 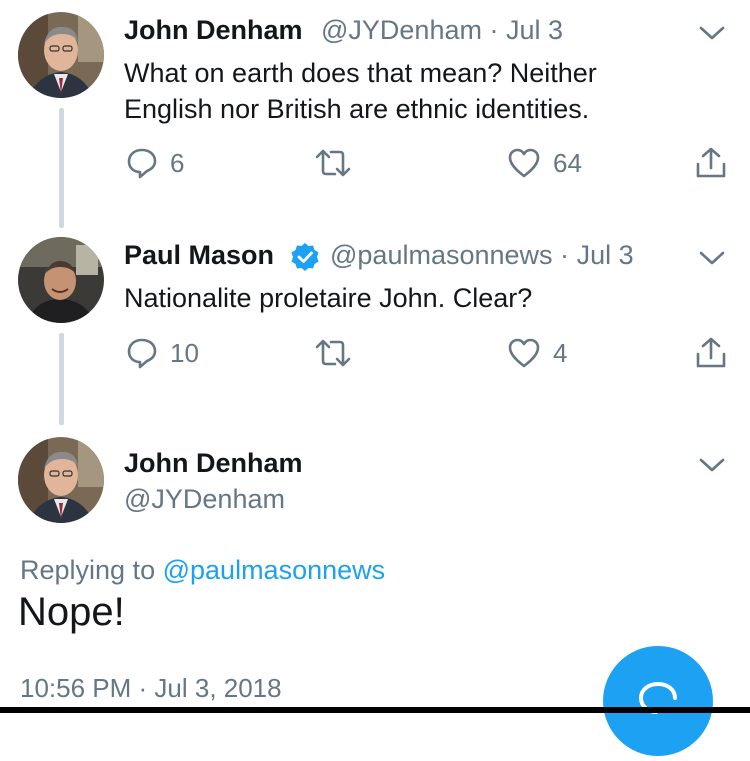 What do you see at coordinates (162, 353) in the screenshot?
I see `reply-button: 10` at bounding box center [162, 353].